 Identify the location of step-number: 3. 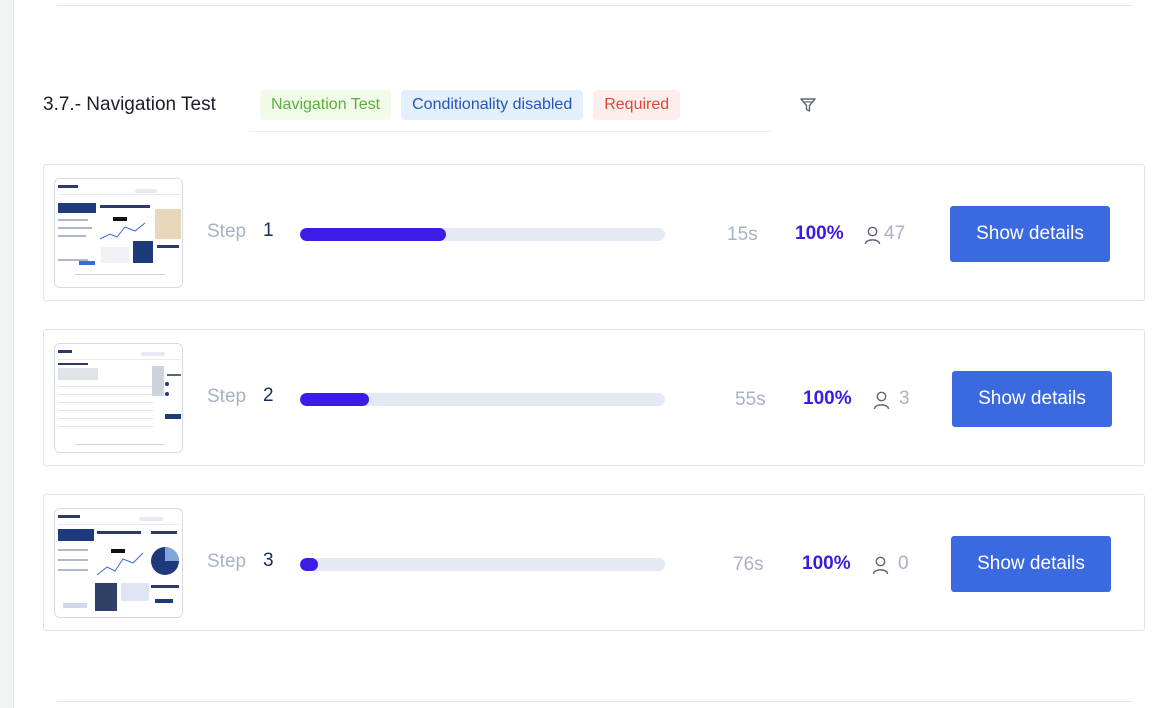
(268, 560).